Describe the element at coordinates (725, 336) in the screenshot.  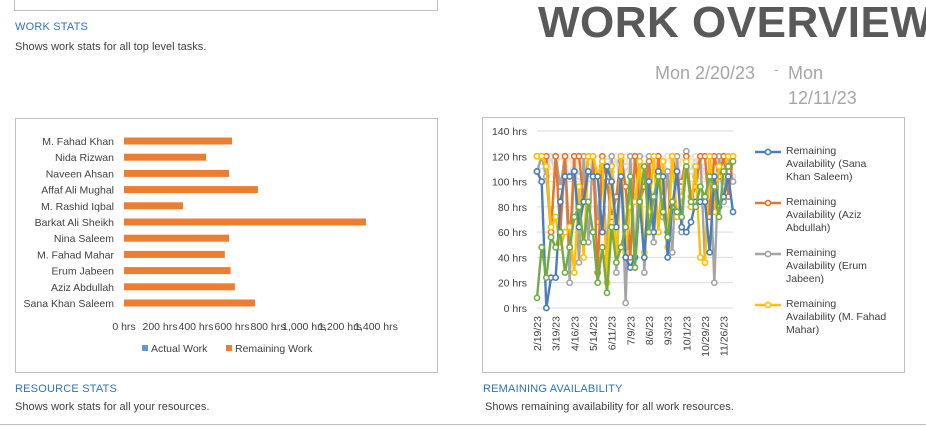
I see `line-x-tick-label: 11/26/23` at that location.